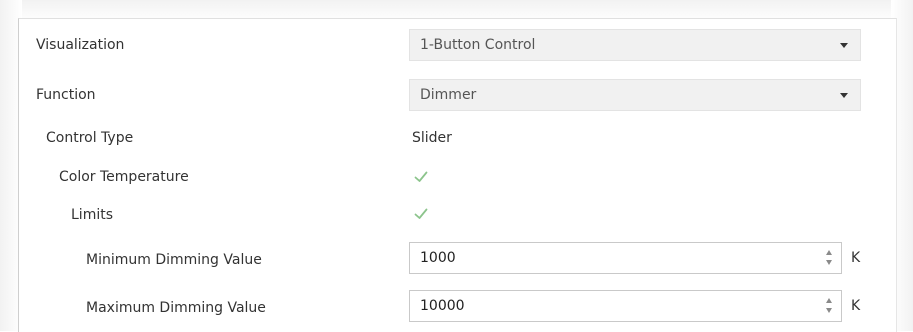  Describe the element at coordinates (635, 95) in the screenshot. I see `function-select: Dimmer` at that location.